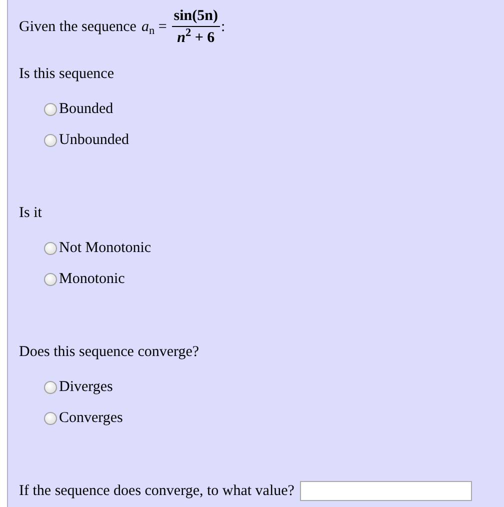  What do you see at coordinates (196, 16) in the screenshot?
I see `math-numerator: sin(5n)` at bounding box center [196, 16].